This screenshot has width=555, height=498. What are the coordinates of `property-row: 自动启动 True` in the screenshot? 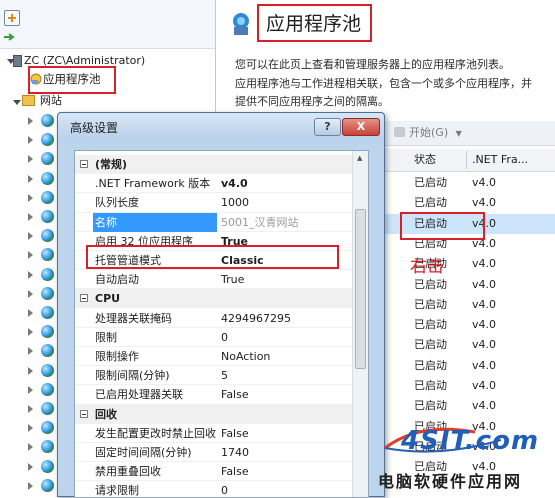 It's located at (213, 280).